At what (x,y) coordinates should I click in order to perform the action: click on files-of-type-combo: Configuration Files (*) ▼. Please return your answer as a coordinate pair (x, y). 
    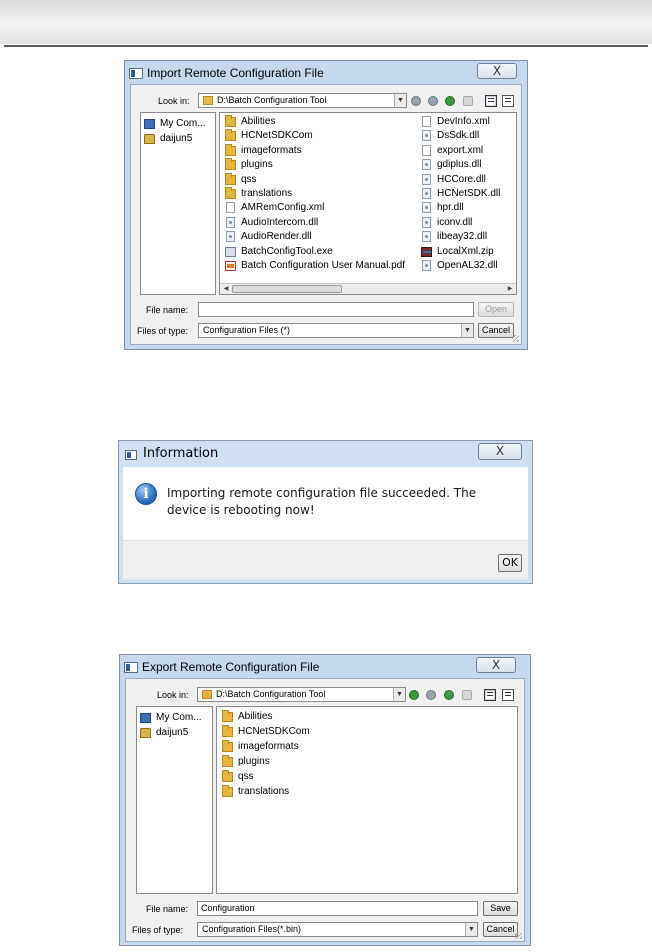
    Looking at the image, I should click on (336, 330).